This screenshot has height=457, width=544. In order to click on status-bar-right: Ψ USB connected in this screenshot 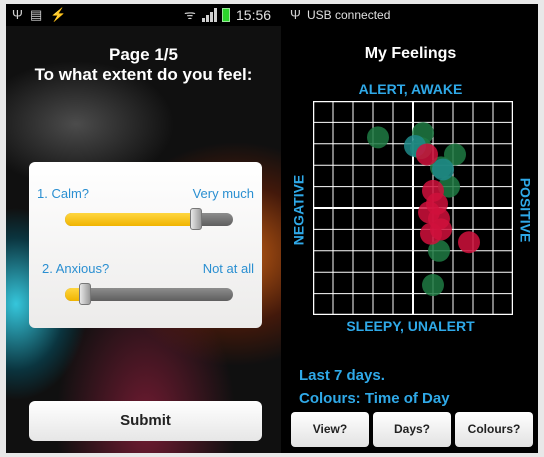, I will do `click(410, 15)`.